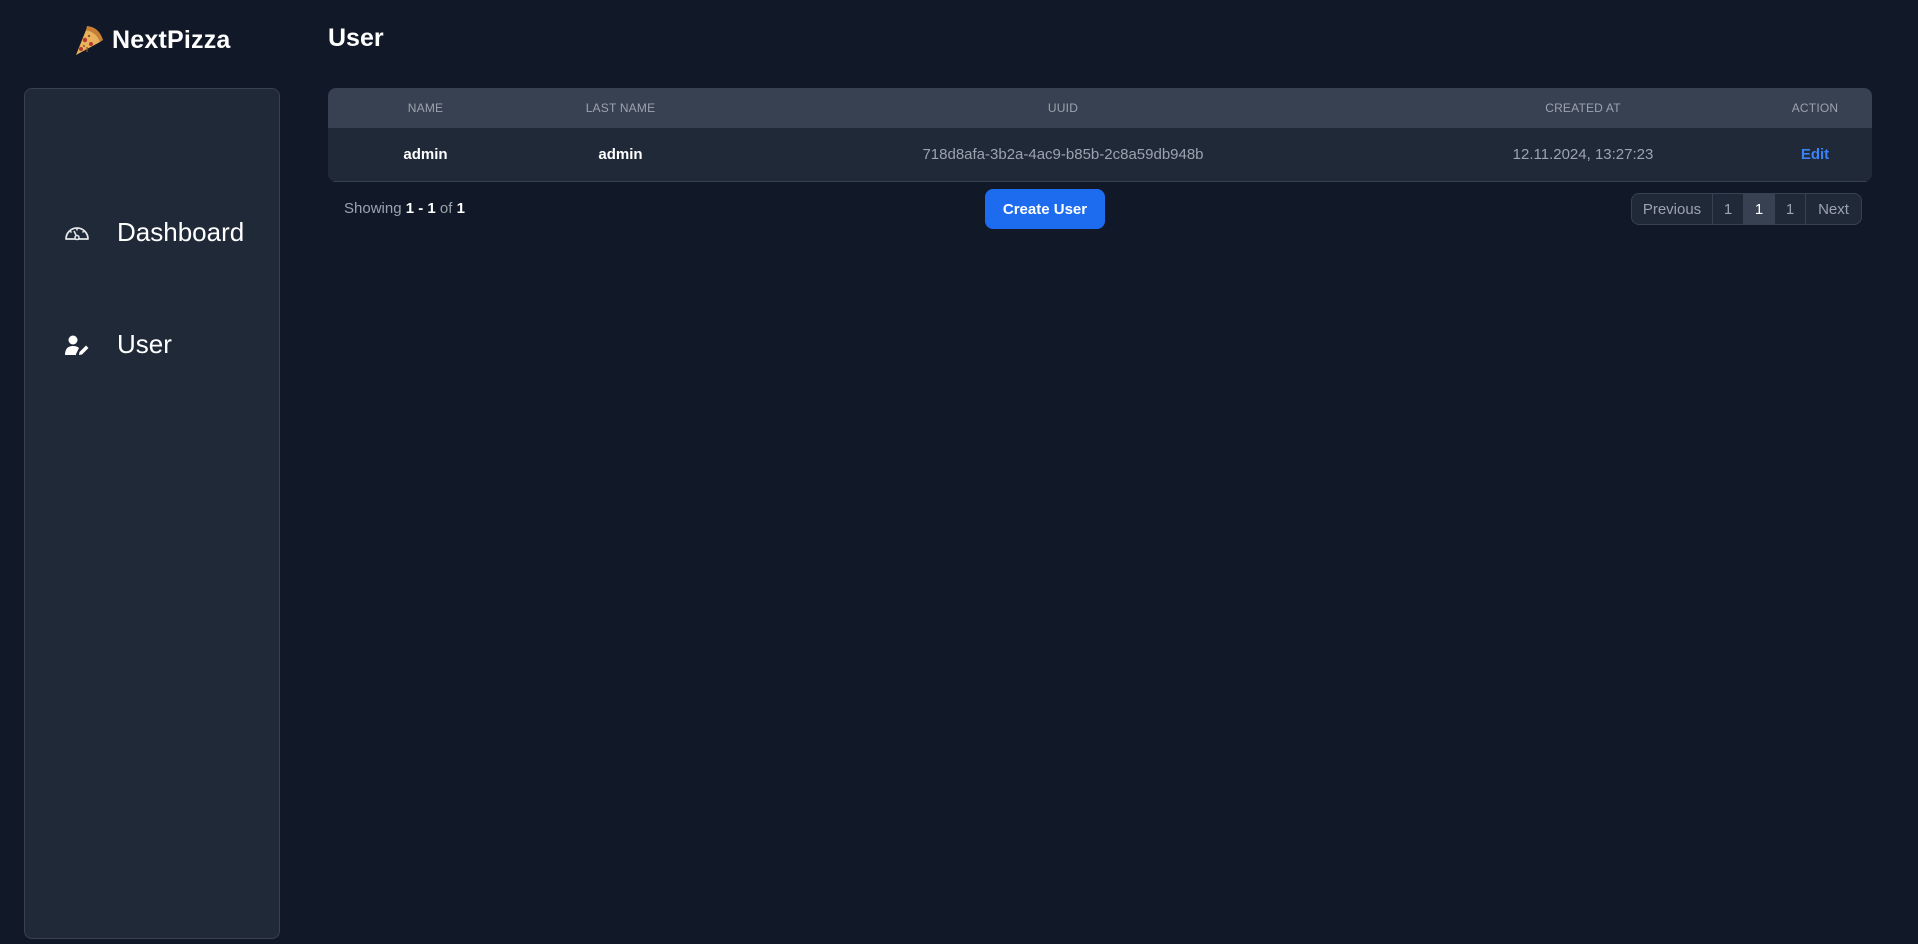 The width and height of the screenshot is (1918, 944). What do you see at coordinates (373, 208) in the screenshot?
I see `showing-prefix: Showing` at bounding box center [373, 208].